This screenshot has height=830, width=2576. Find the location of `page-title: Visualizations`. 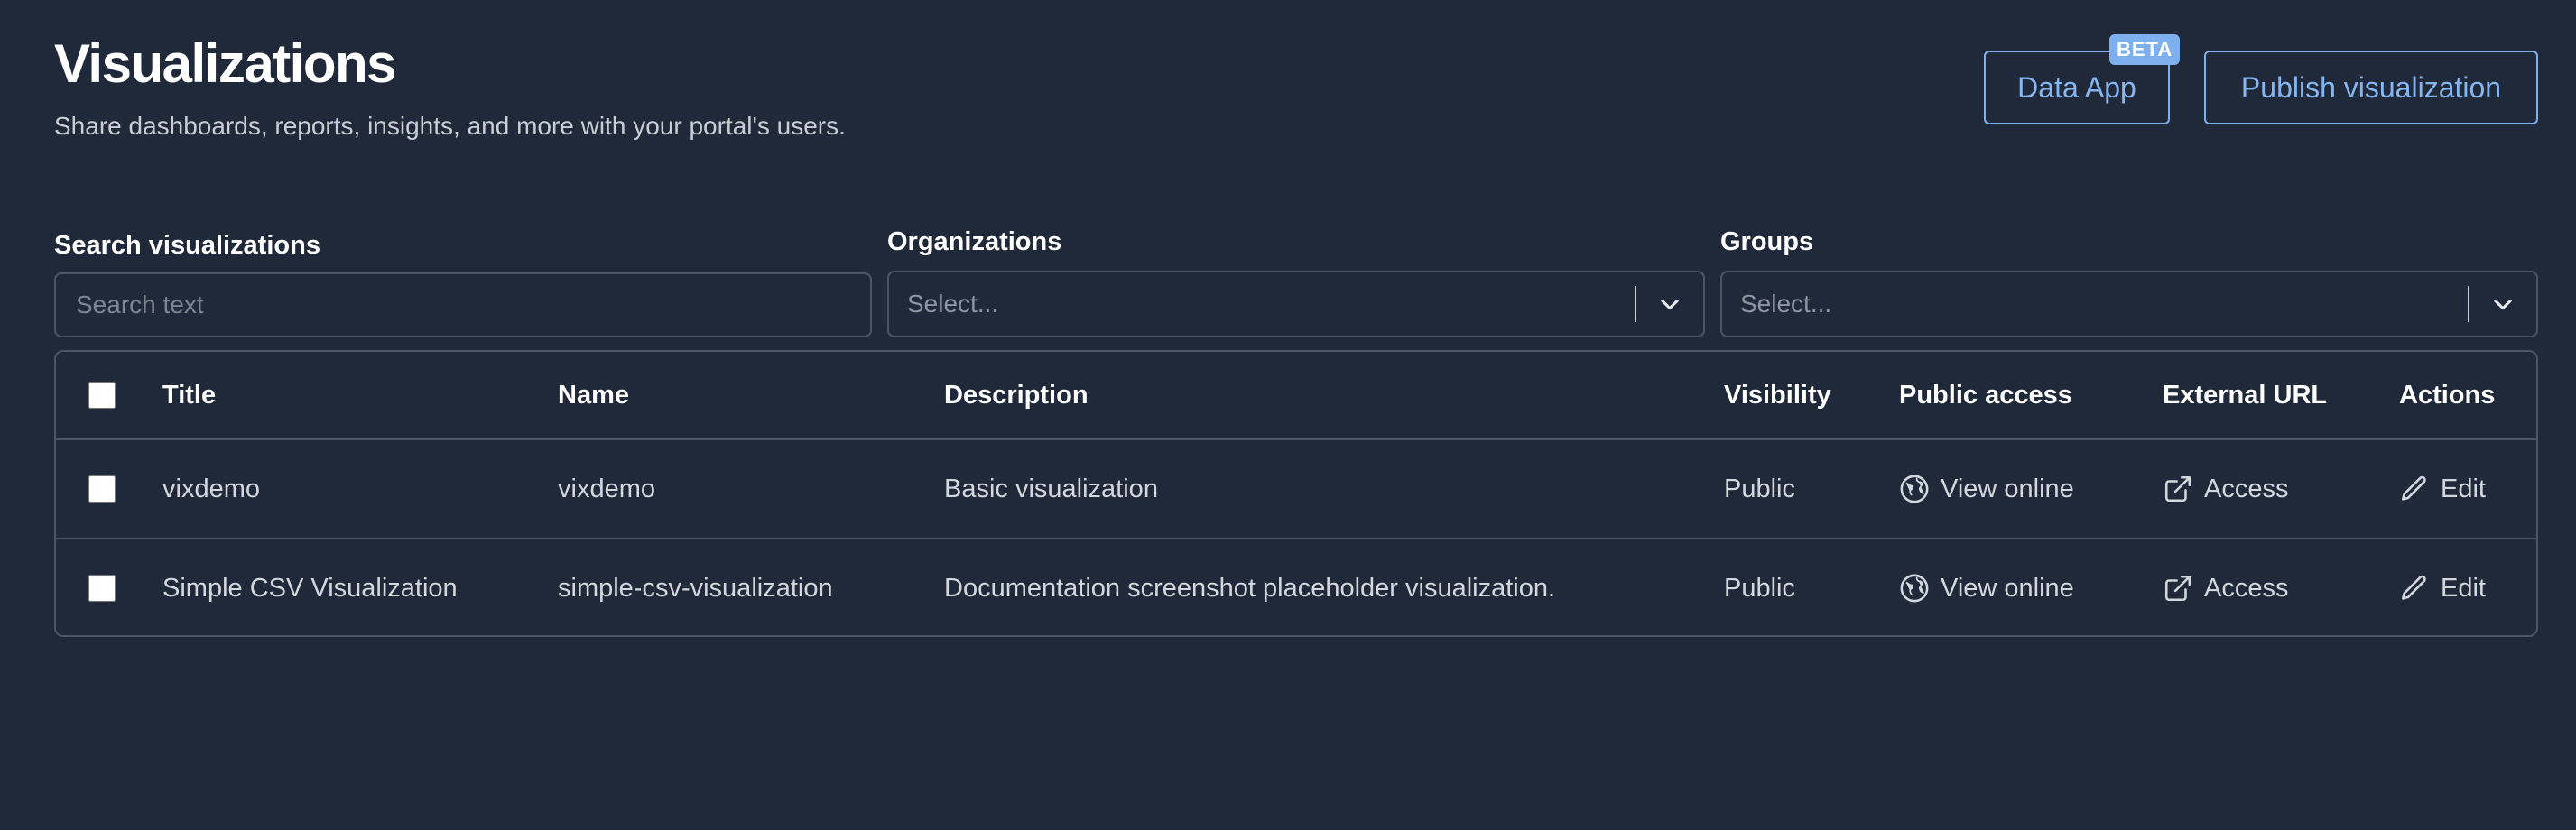

page-title: Visualizations is located at coordinates (225, 64).